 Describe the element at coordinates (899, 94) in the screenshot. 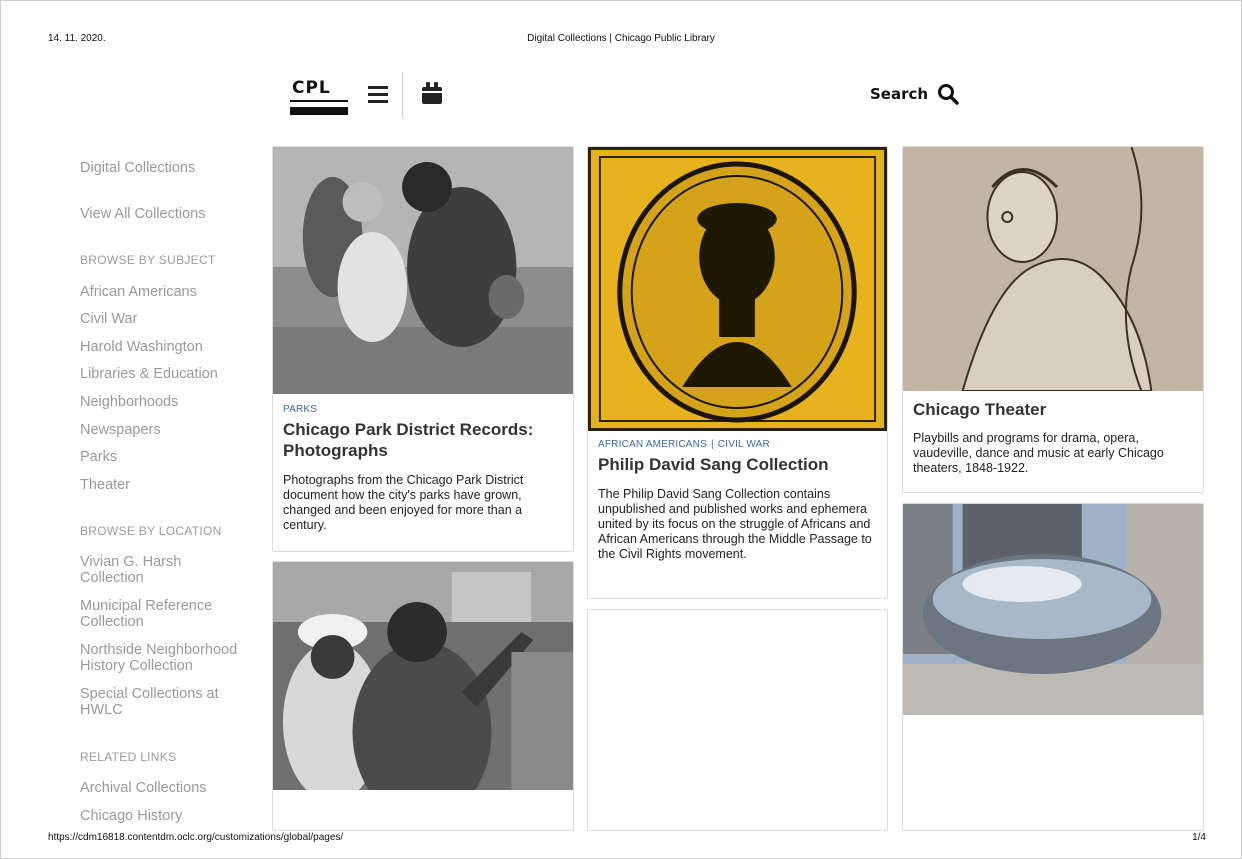

I see `search-label: Search` at that location.